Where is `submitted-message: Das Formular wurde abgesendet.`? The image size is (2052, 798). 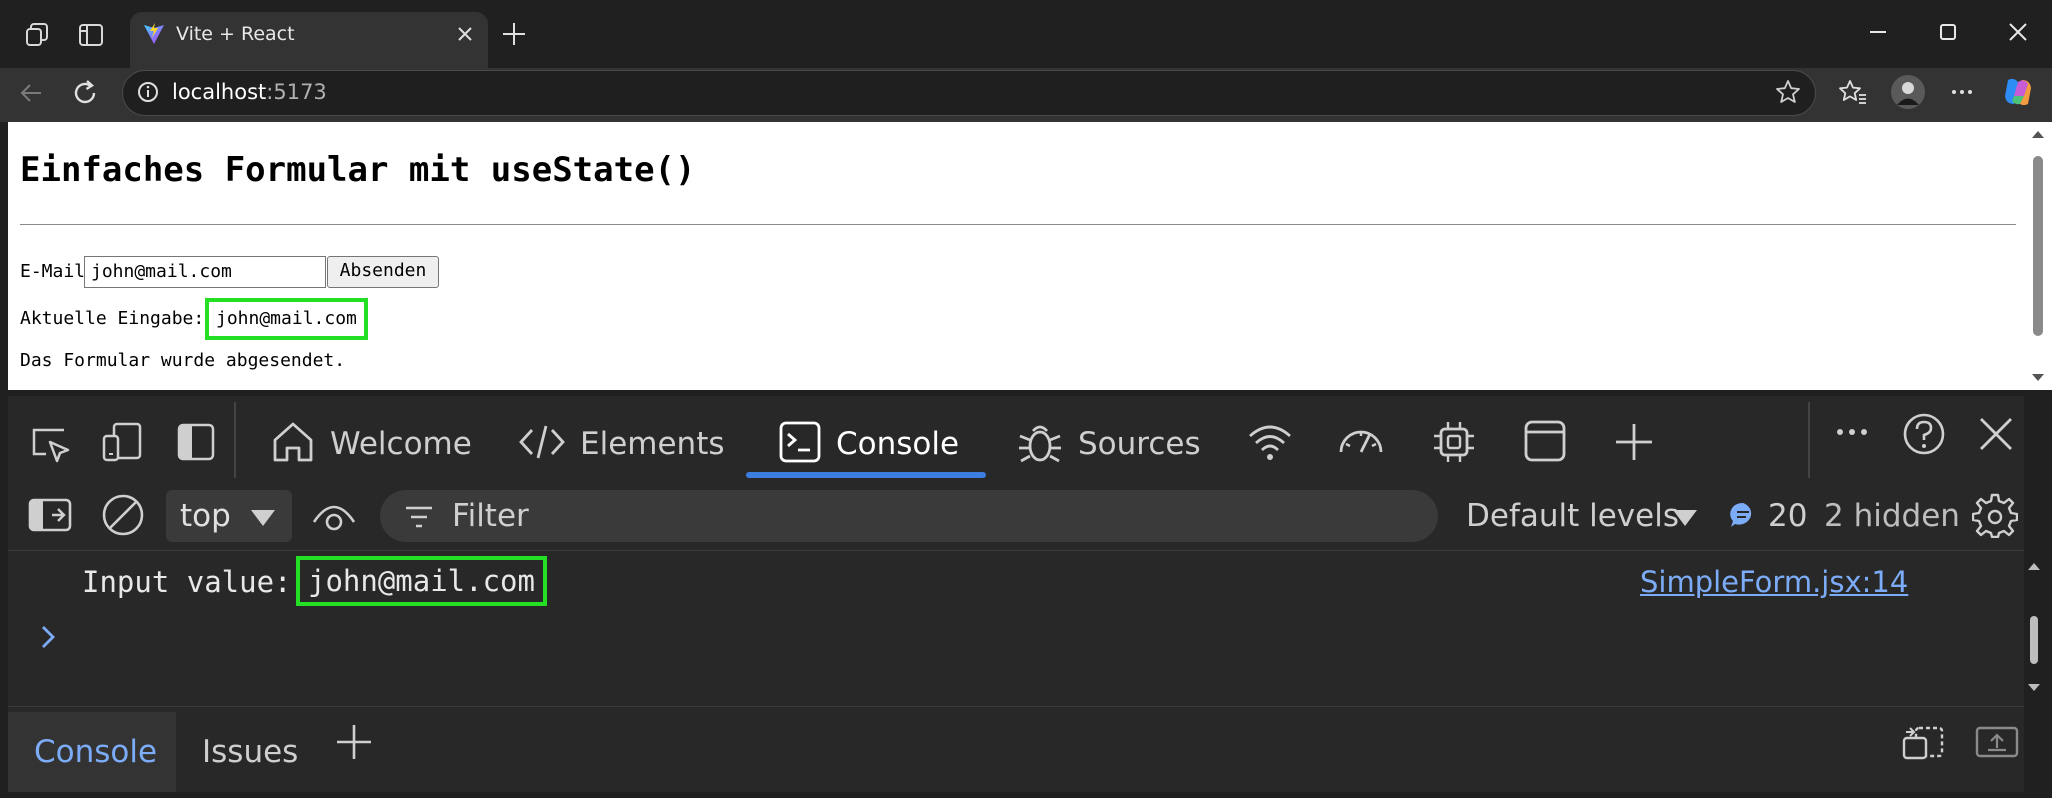
submitted-message: Das Formular wurde abgesendet. is located at coordinates (183, 360).